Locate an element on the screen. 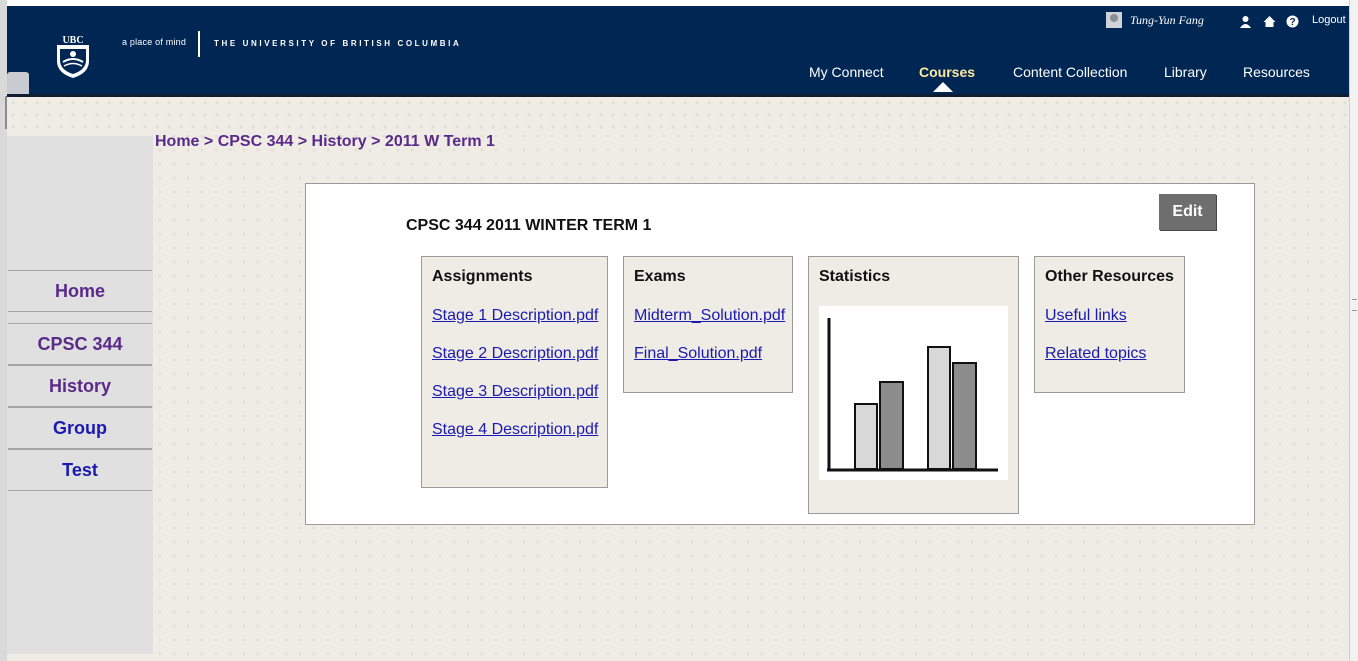  active-nav-indicator is located at coordinates (943, 87).